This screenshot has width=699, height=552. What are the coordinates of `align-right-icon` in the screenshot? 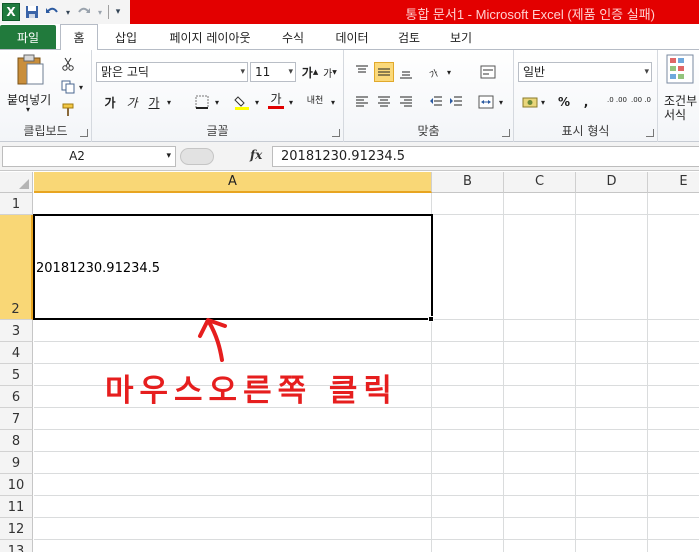 It's located at (406, 102).